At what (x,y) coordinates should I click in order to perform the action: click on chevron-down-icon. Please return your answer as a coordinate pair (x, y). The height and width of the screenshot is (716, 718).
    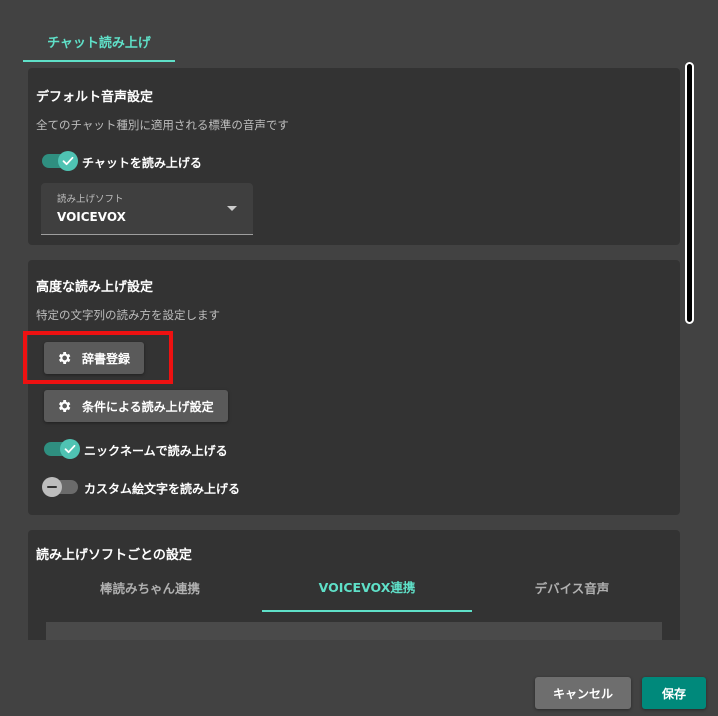
    Looking at the image, I should click on (232, 208).